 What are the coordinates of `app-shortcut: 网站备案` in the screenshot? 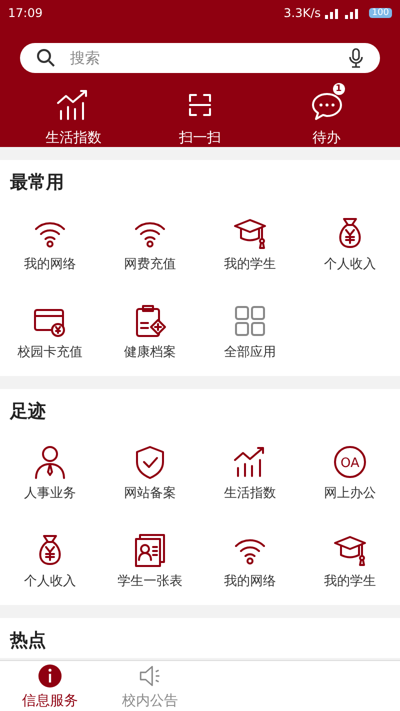 It's located at (150, 473).